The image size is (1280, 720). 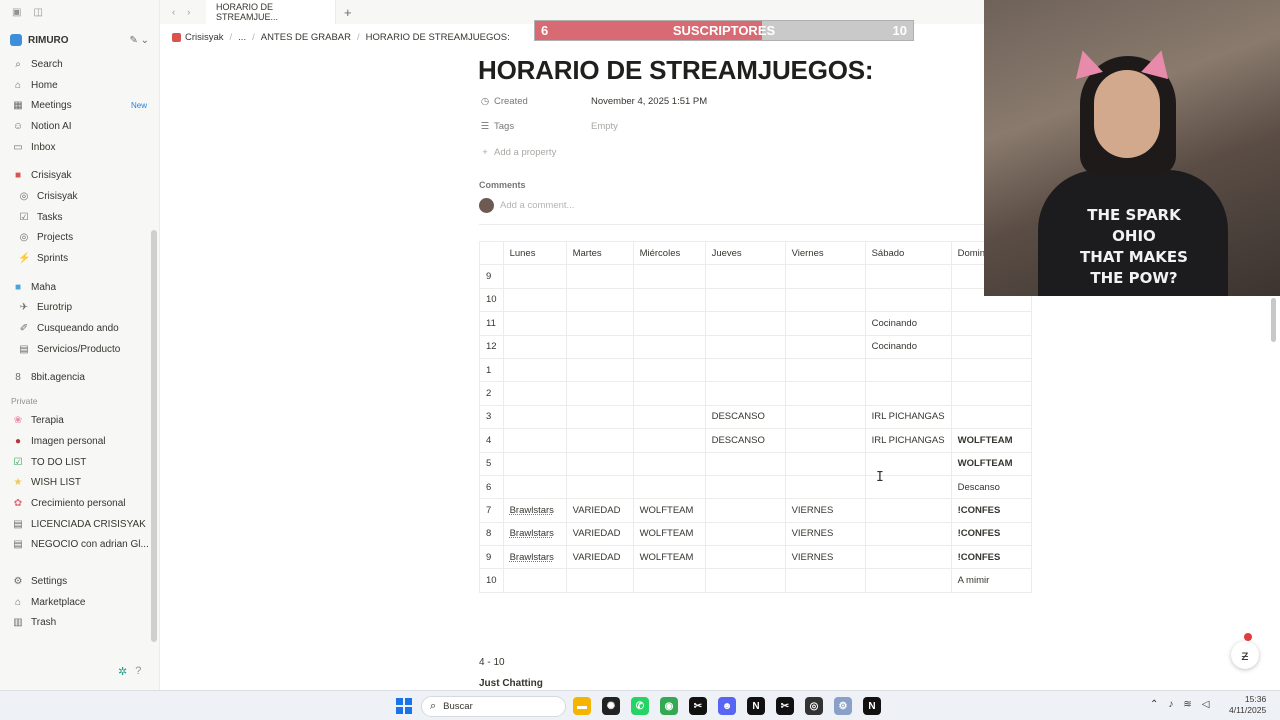 I want to click on notion-logo-icon: ▣, so click(x=16, y=12).